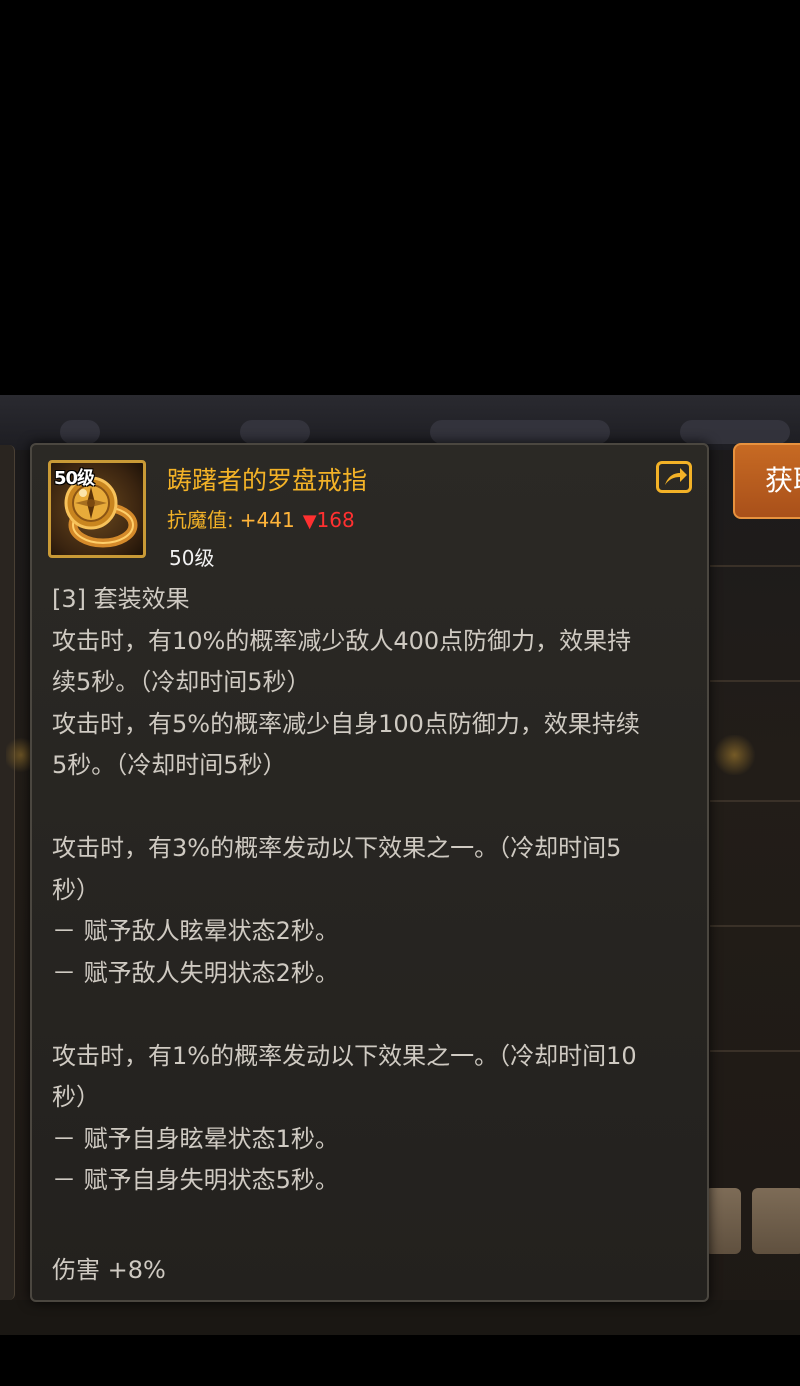 The image size is (800, 1386). What do you see at coordinates (346, 723) in the screenshot?
I see `description-line: 攻击时，有5%的概率减少自身100点防御力，效果持续` at bounding box center [346, 723].